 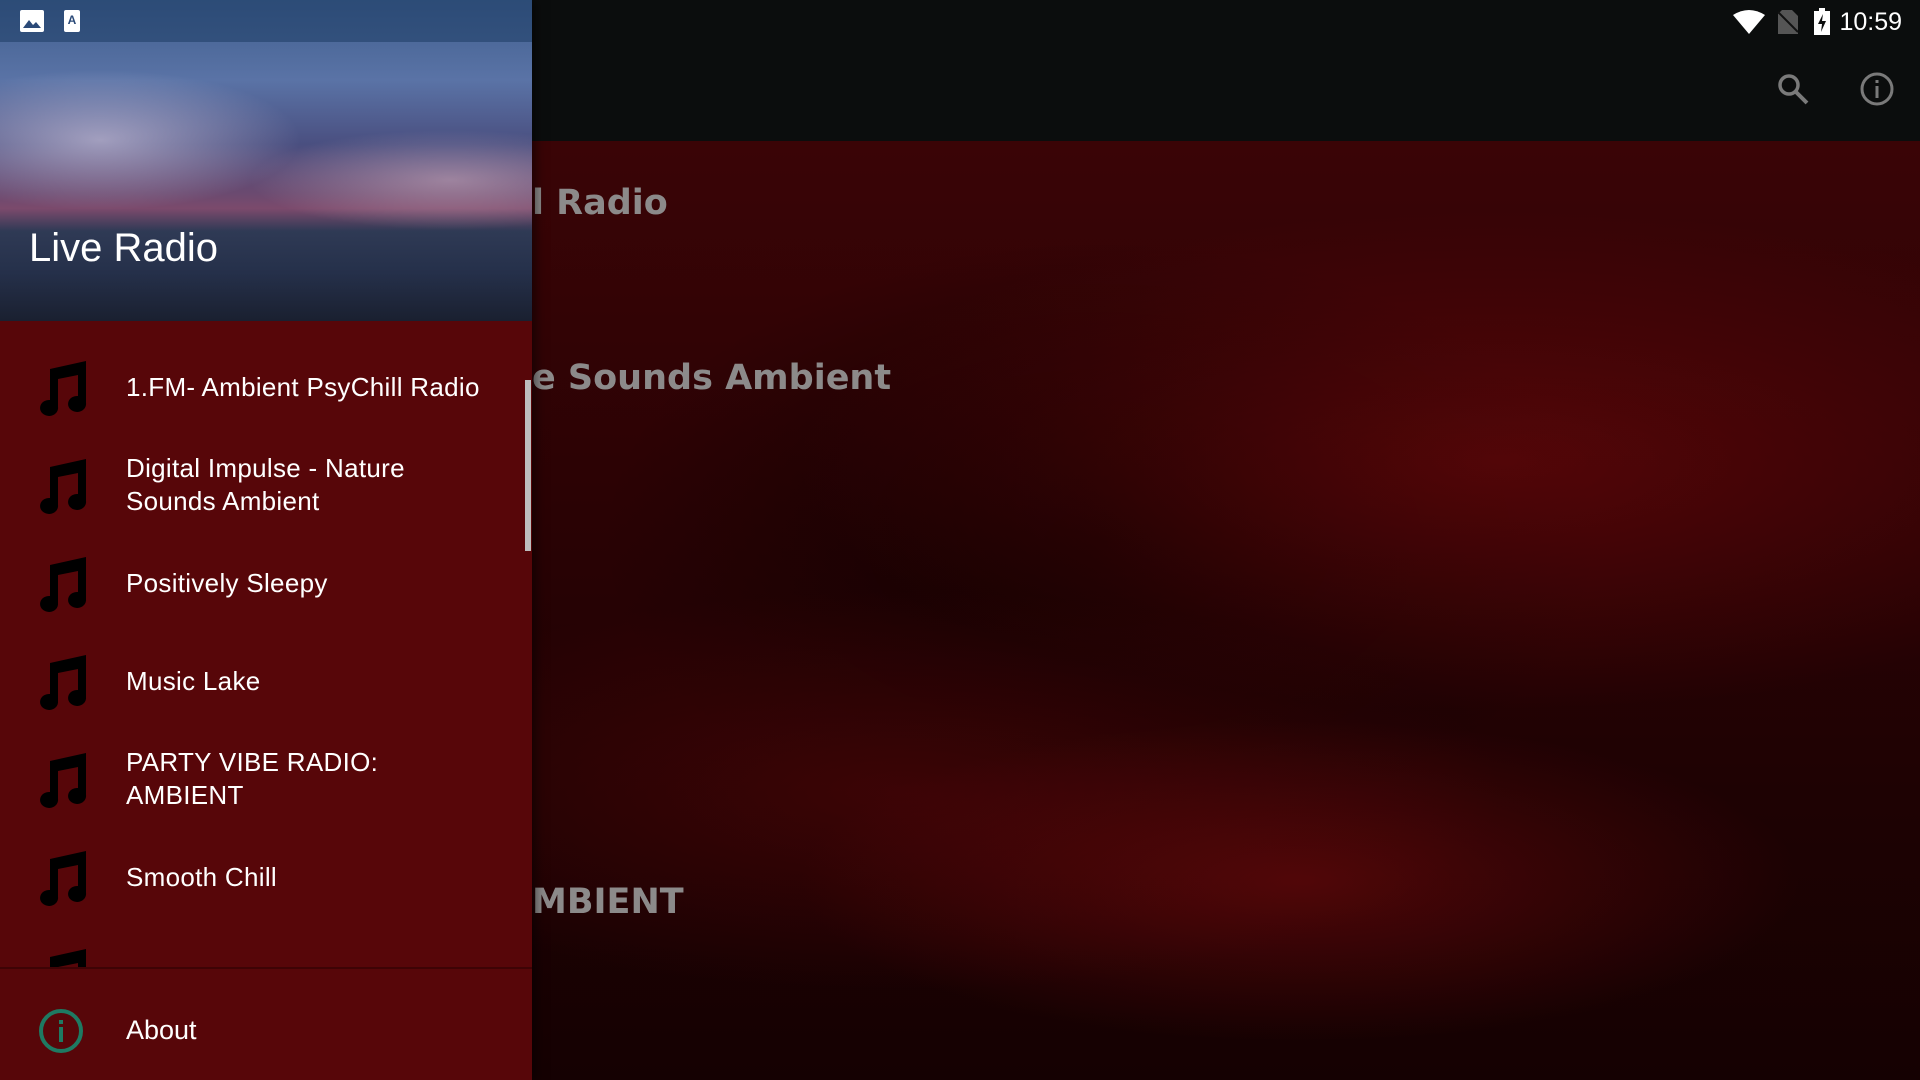 What do you see at coordinates (266, 681) in the screenshot?
I see `station-item: Music Lake` at bounding box center [266, 681].